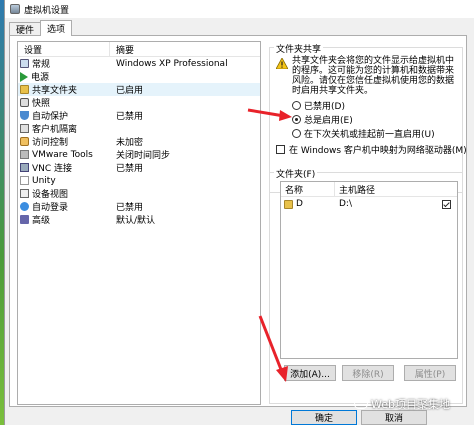 Image resolution: width=474 pixels, height=425 pixels. I want to click on warning-icon, so click(282, 63).